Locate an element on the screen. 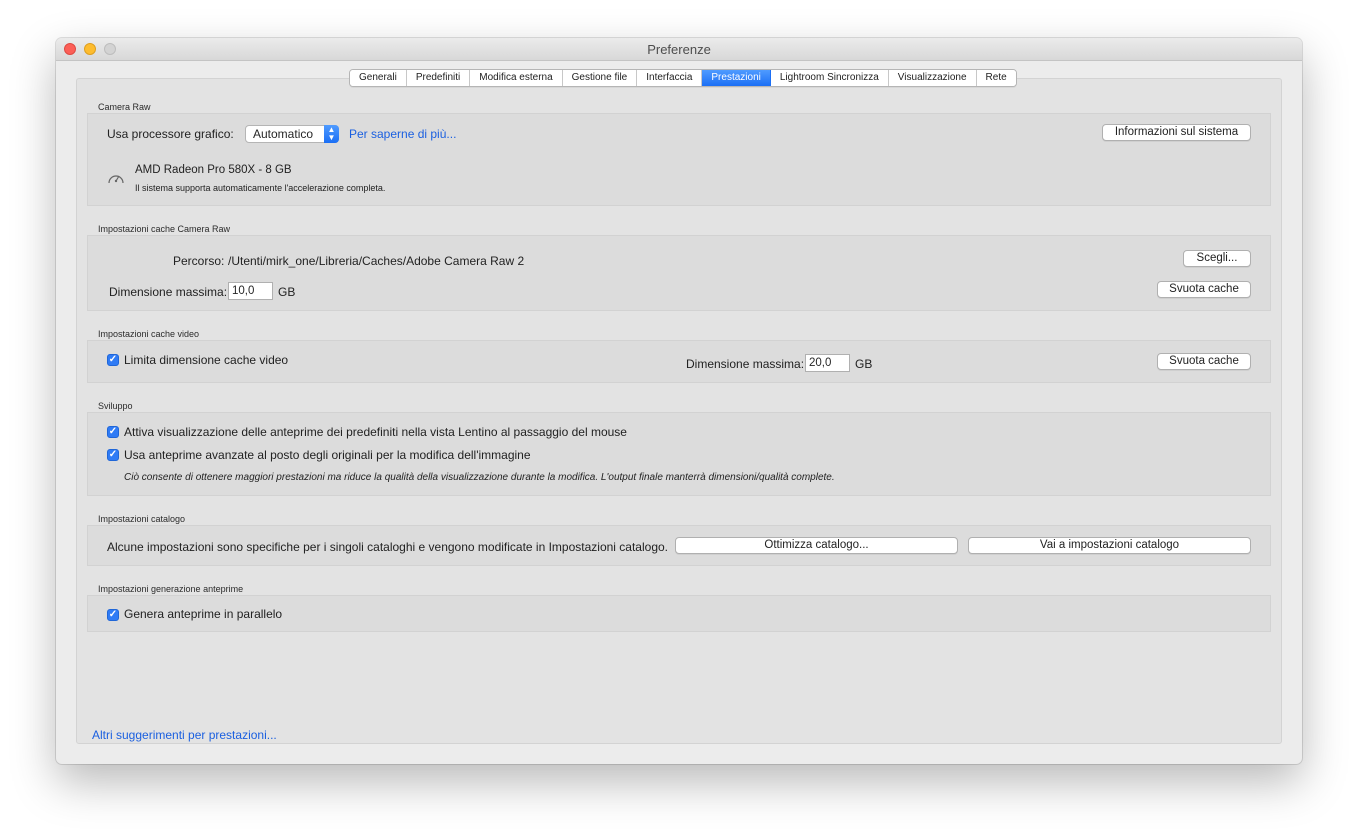 Image resolution: width=1358 pixels, height=838 pixels. system-info-button: Informazioni sul sistema is located at coordinates (1176, 132).